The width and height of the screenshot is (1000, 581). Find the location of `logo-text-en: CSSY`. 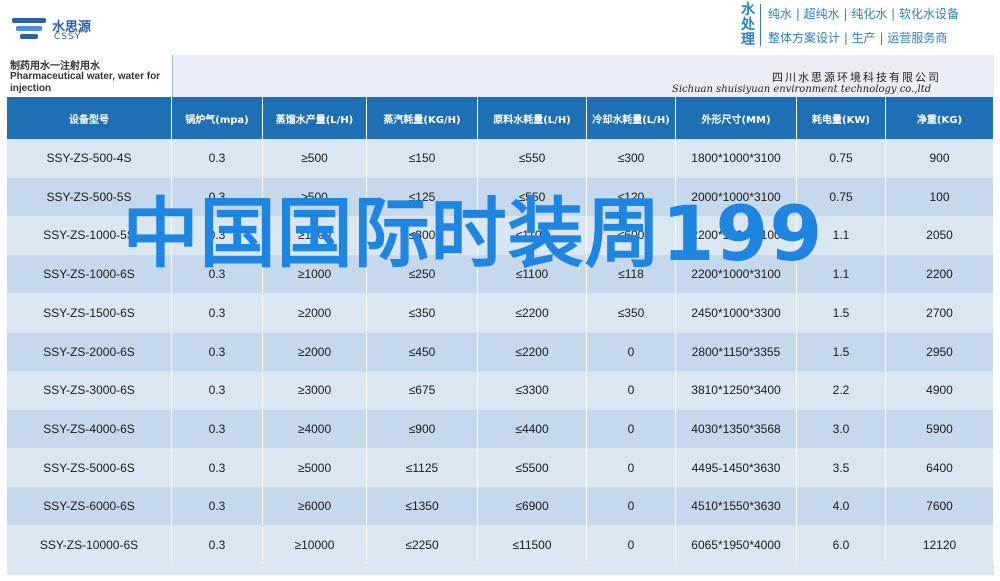

logo-text-en: CSSY is located at coordinates (68, 37).